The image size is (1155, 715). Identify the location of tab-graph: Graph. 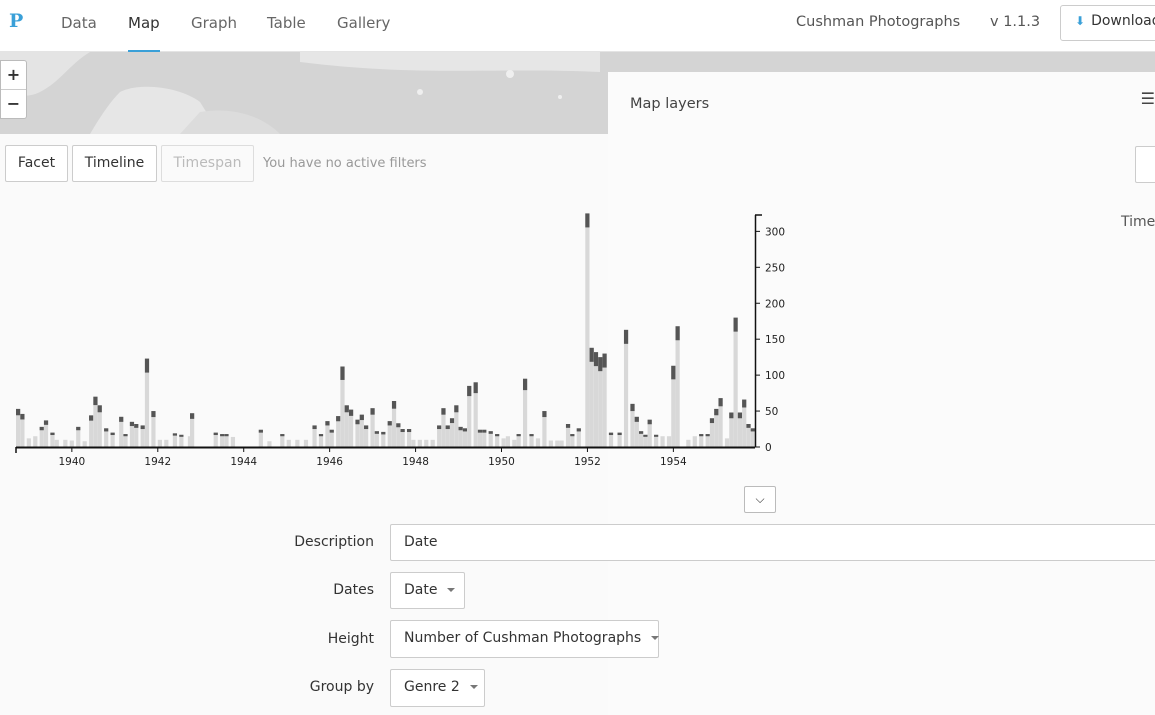
(214, 26).